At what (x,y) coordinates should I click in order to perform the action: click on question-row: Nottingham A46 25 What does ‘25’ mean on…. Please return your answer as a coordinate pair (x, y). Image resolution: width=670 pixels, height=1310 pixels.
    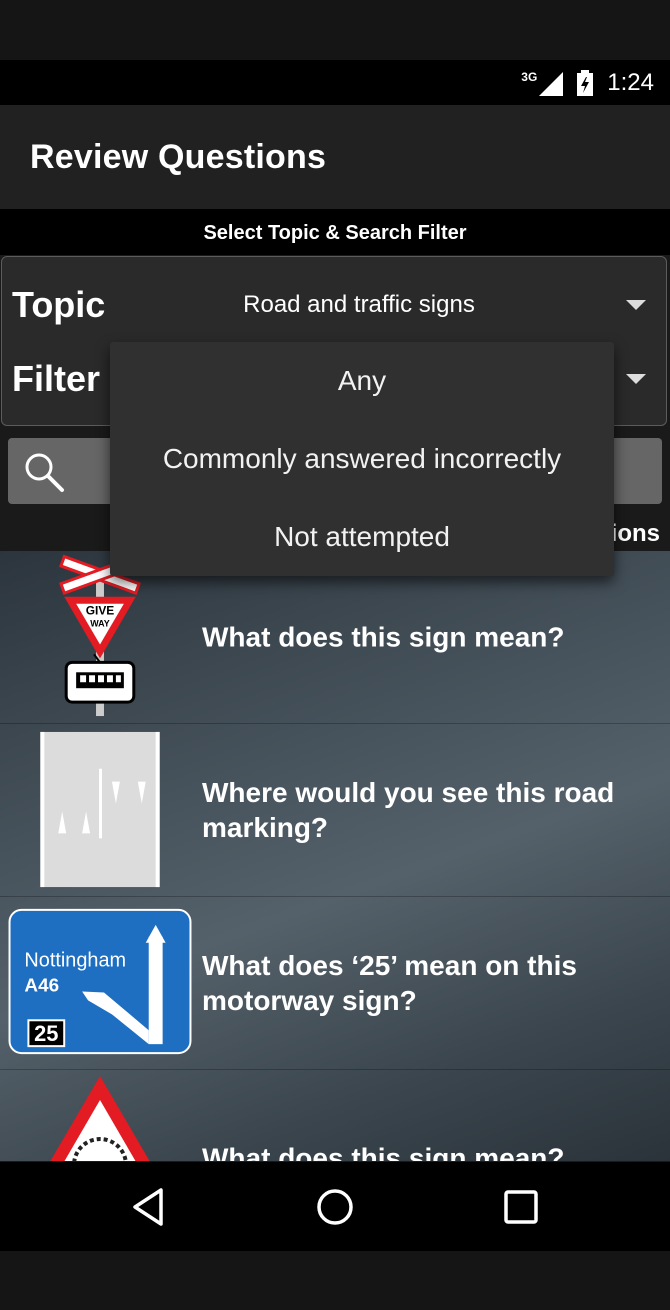
    Looking at the image, I should click on (335, 983).